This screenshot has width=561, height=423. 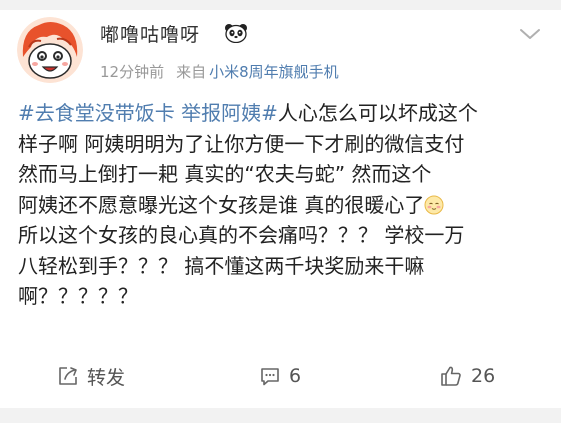 I want to click on content-line-3: 然而马上倒打一耙 真实的“农夫与蛇” 然而这个, so click(x=225, y=174).